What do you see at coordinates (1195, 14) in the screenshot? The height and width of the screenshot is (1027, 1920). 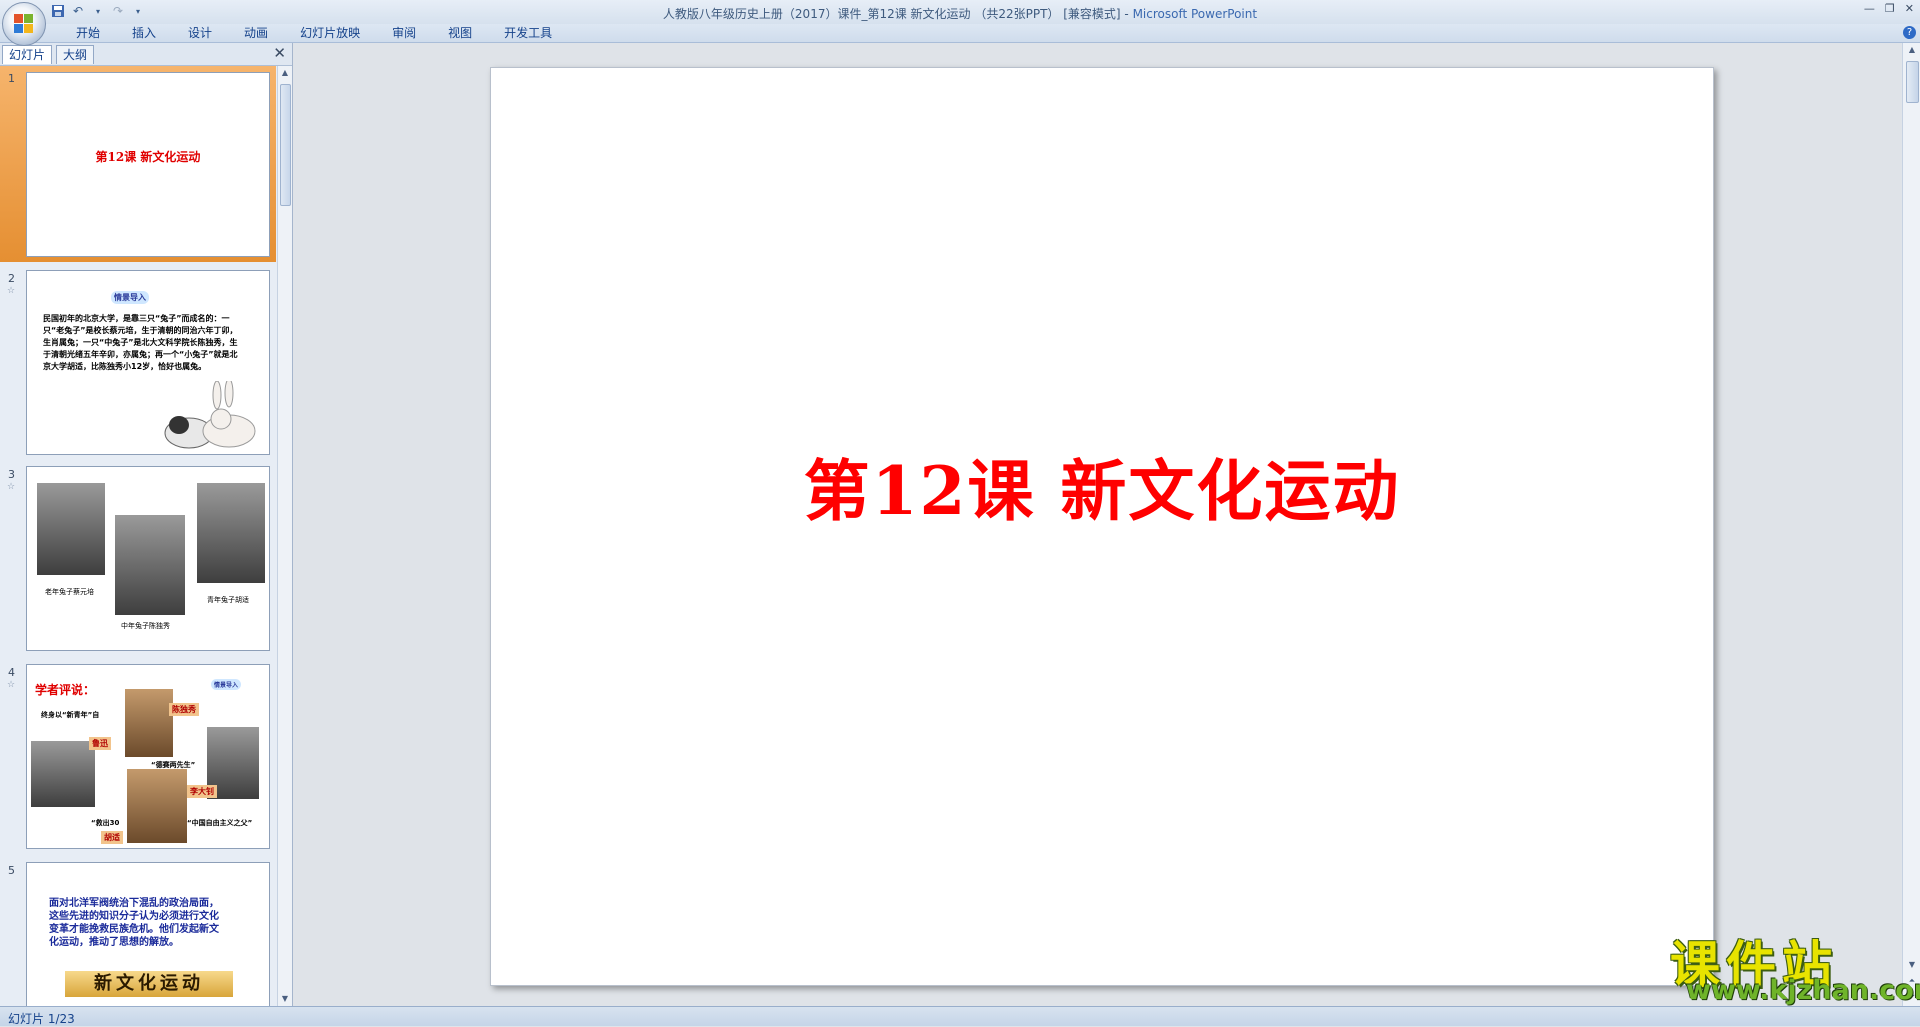 I see `app-name: Microsoft PowerPoint` at bounding box center [1195, 14].